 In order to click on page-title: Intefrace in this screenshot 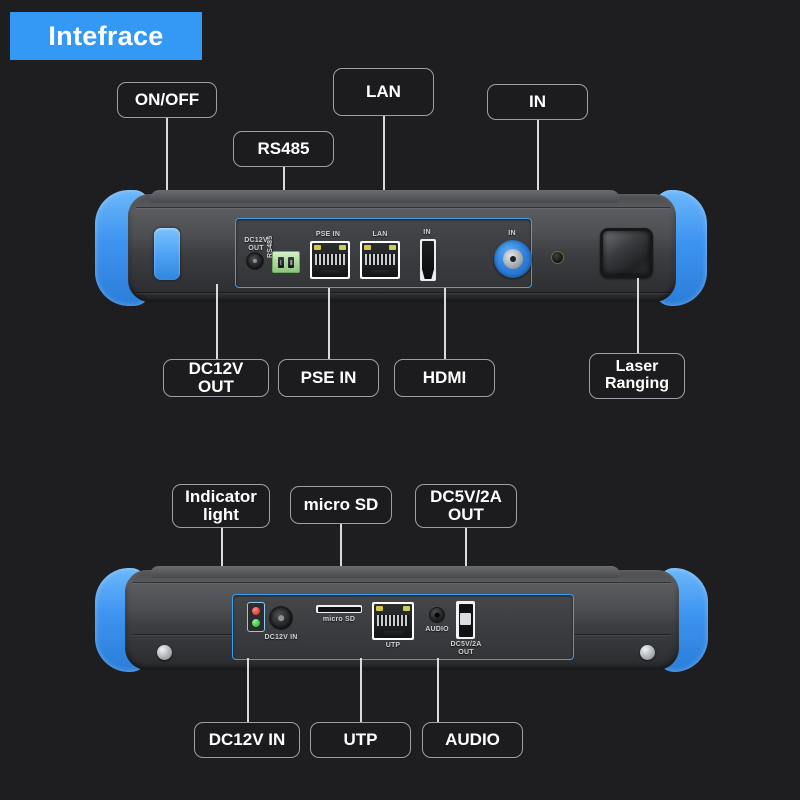, I will do `click(106, 35)`.